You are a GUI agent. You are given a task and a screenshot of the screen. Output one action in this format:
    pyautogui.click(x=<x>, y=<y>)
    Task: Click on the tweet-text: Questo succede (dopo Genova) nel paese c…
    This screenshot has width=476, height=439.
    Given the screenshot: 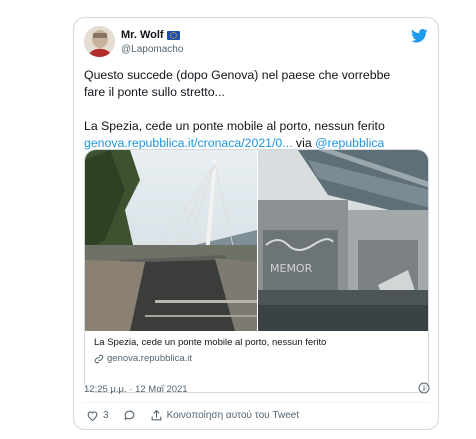 What is the action you would take?
    pyautogui.click(x=257, y=109)
    